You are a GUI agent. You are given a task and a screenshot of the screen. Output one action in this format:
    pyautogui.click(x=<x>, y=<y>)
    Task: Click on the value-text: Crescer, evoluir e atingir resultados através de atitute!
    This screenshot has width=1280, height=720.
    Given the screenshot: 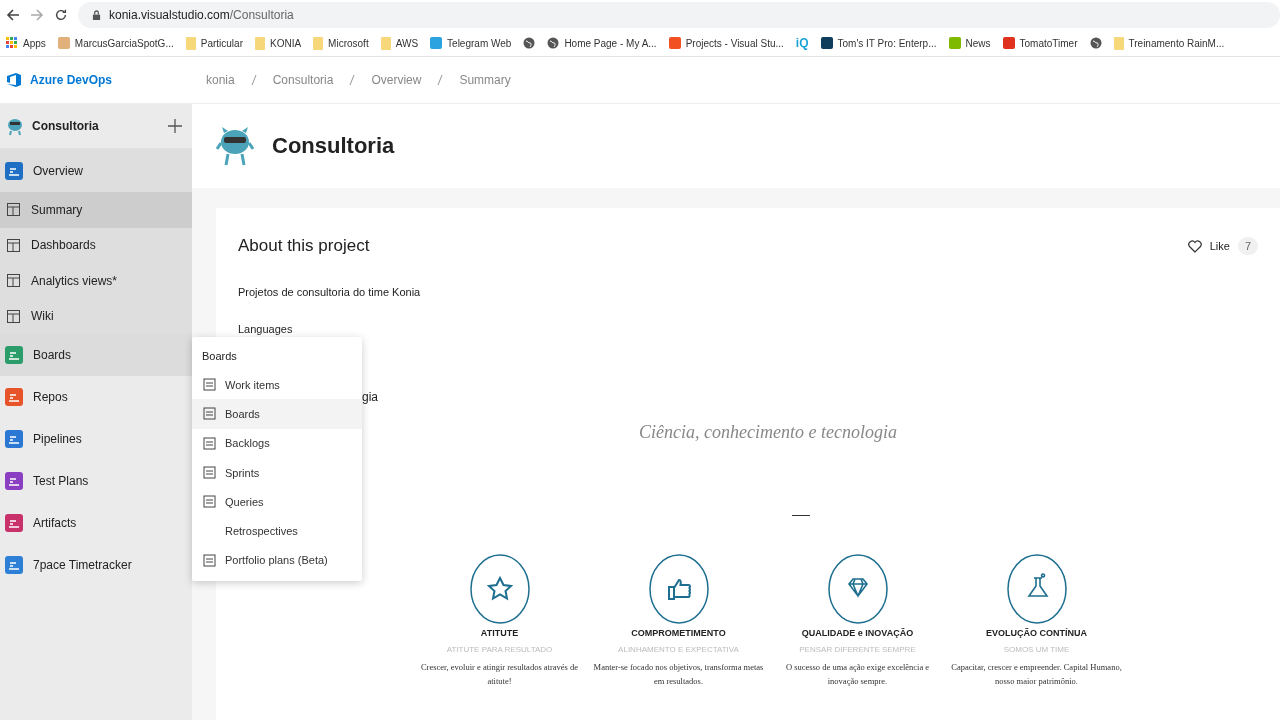 What is the action you would take?
    pyautogui.click(x=499, y=674)
    